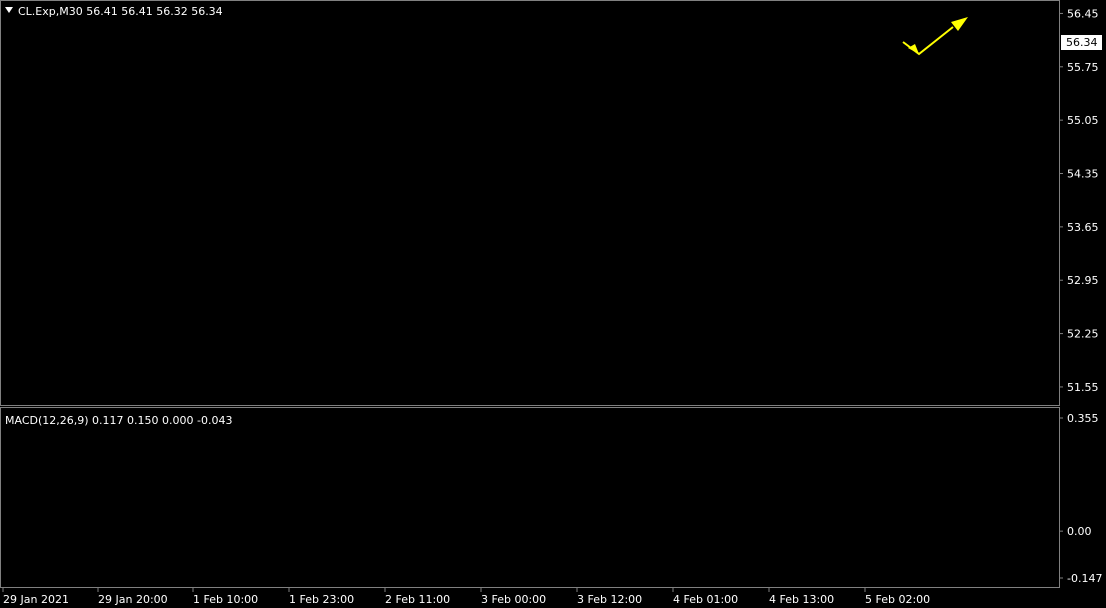 This screenshot has width=1106, height=608. I want to click on y-tick-label: 56.45, so click(1083, 13).